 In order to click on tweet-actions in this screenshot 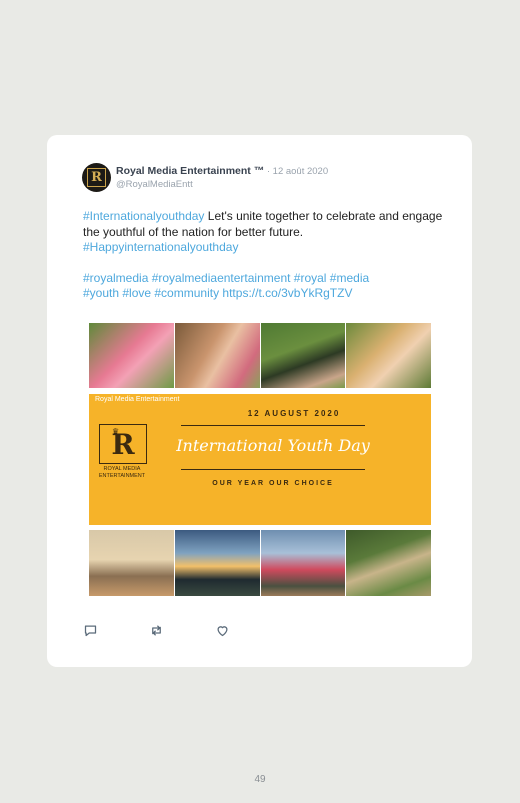, I will do `click(182, 631)`.